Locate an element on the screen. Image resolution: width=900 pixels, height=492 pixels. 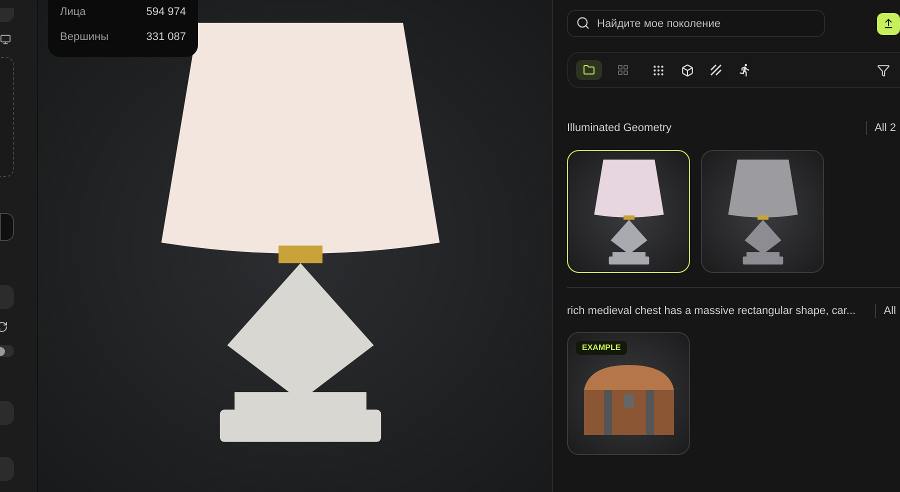
upload-button is located at coordinates (888, 23).